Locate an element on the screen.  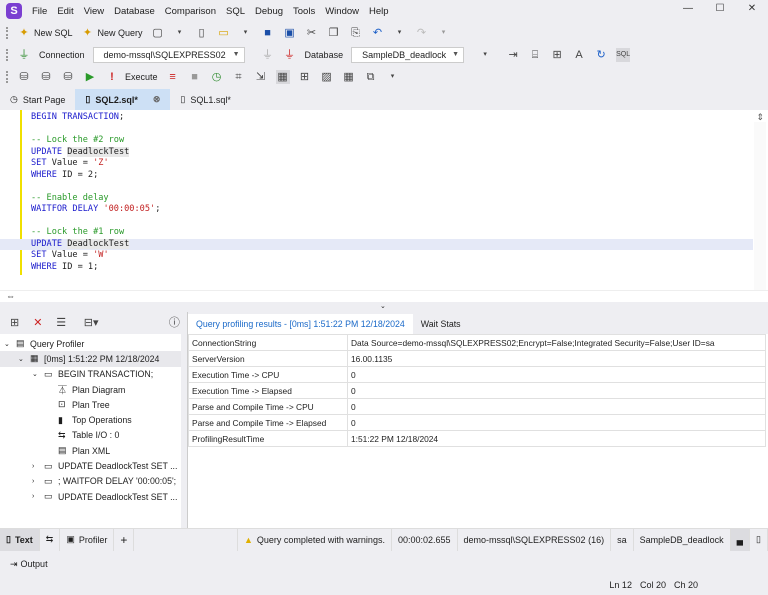
view-options-icon: ⊟▾ is located at coordinates (91, 323).